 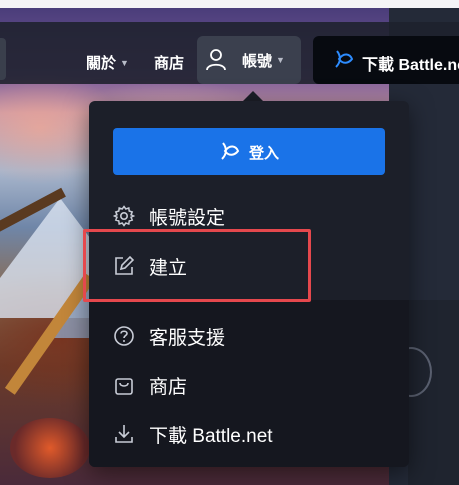 I want to click on nav-shop-label: 商店, so click(x=169, y=63).